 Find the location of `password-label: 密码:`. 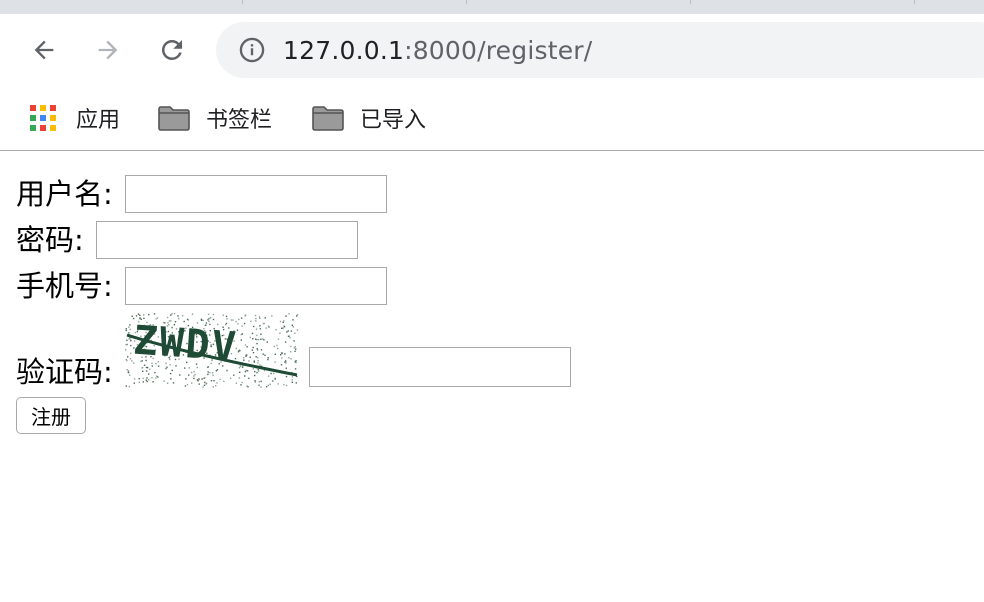

password-label: 密码: is located at coordinates (50, 239).